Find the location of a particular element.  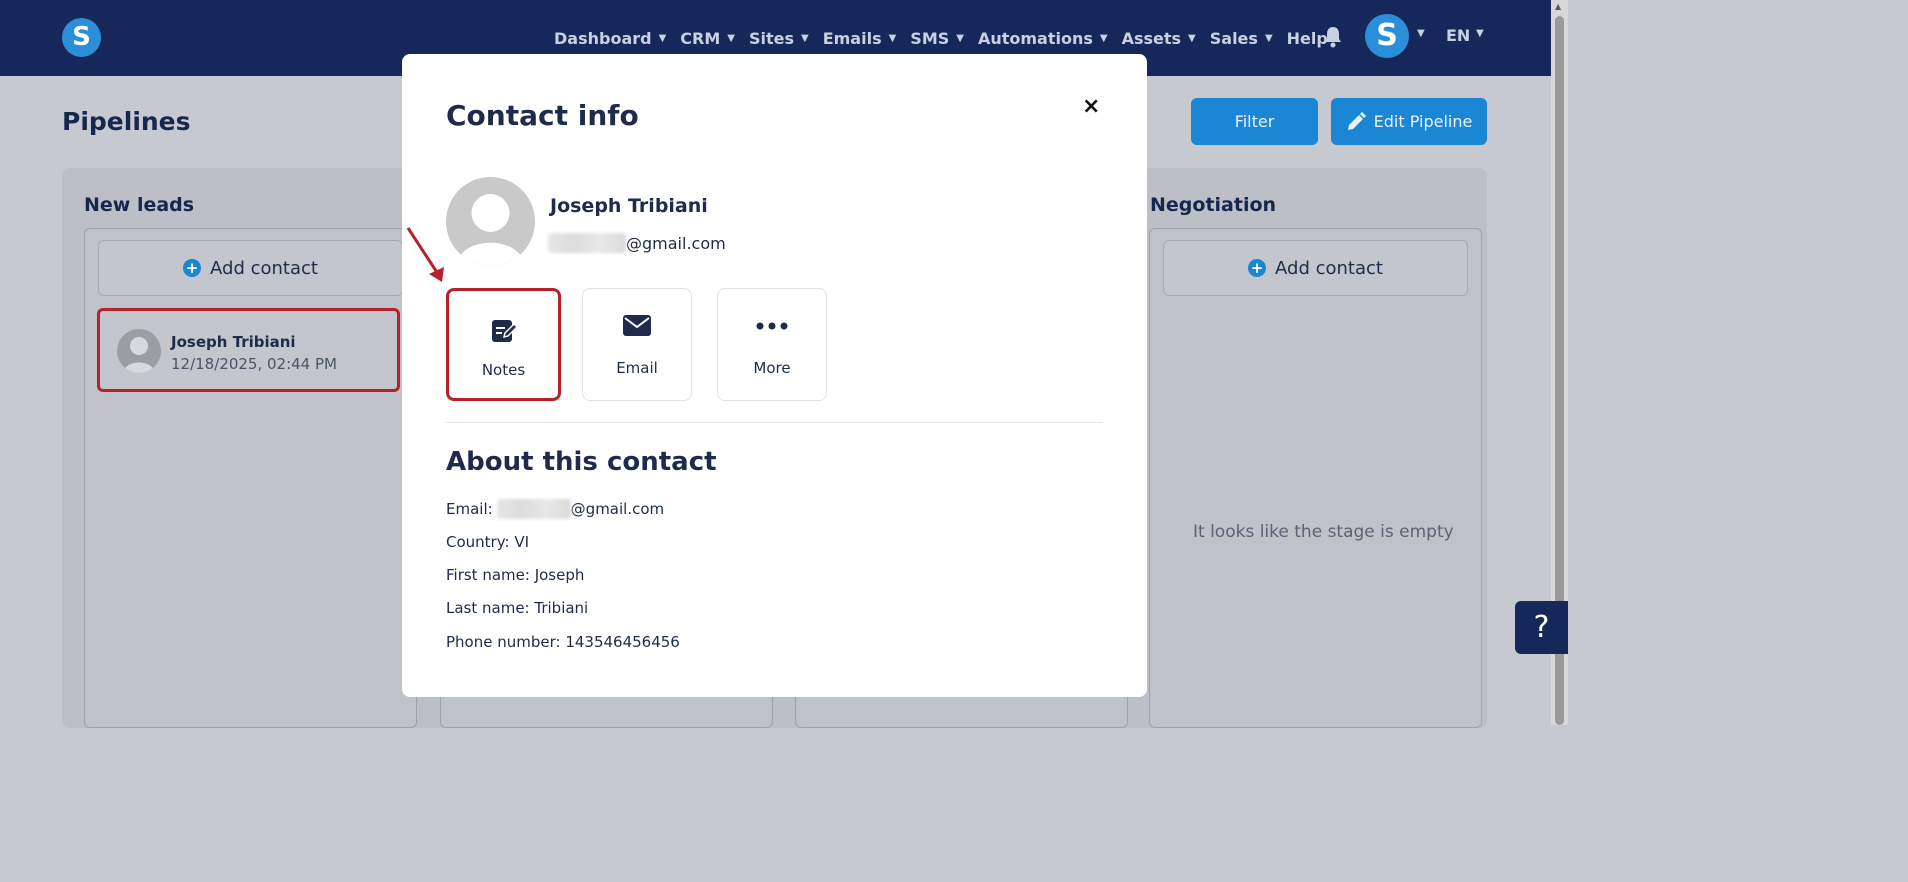

lead-card: Joseph Tribiani 12/18/2025, 02:44 PM is located at coordinates (248, 350).